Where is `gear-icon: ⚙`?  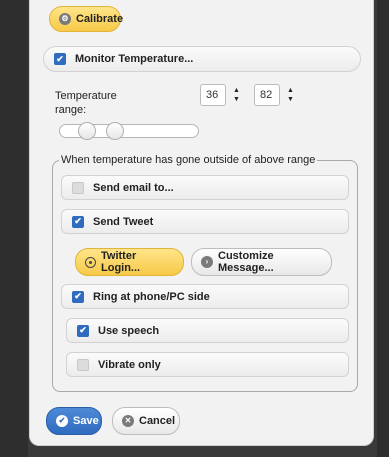
gear-icon: ⚙ is located at coordinates (65, 19).